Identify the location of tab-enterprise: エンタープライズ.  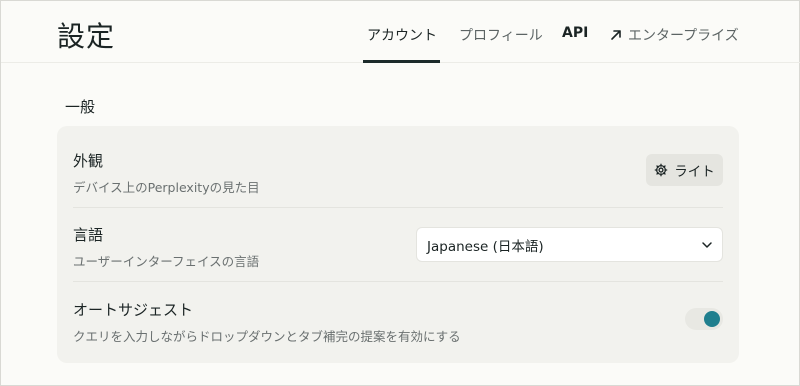
(674, 35).